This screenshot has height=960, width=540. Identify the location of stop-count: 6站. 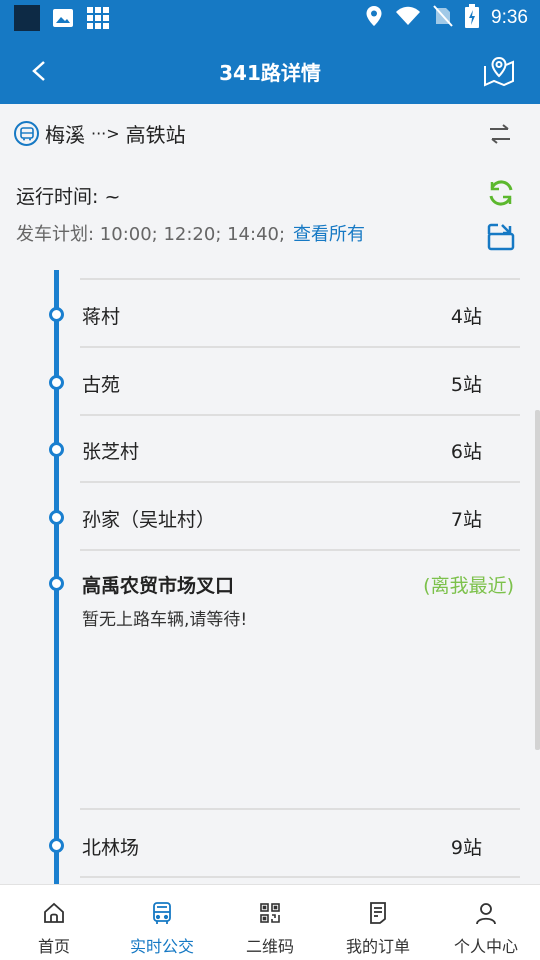
(466, 452).